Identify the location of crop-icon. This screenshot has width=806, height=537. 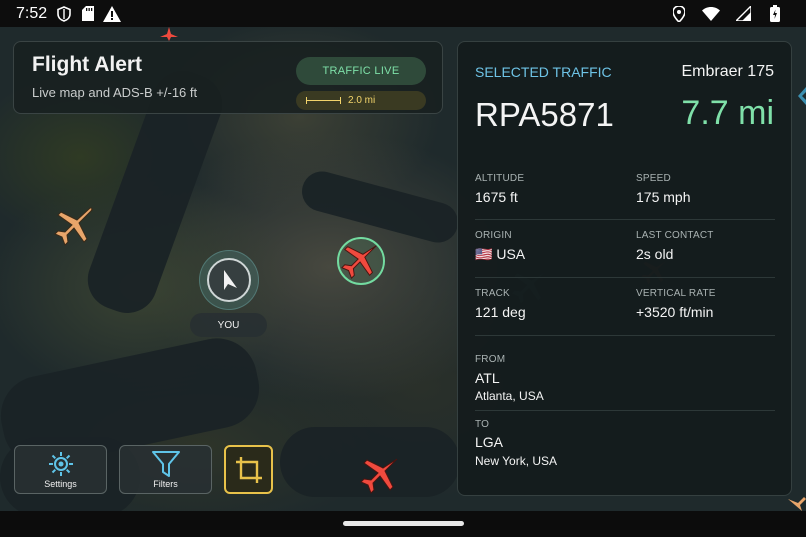
(248, 469).